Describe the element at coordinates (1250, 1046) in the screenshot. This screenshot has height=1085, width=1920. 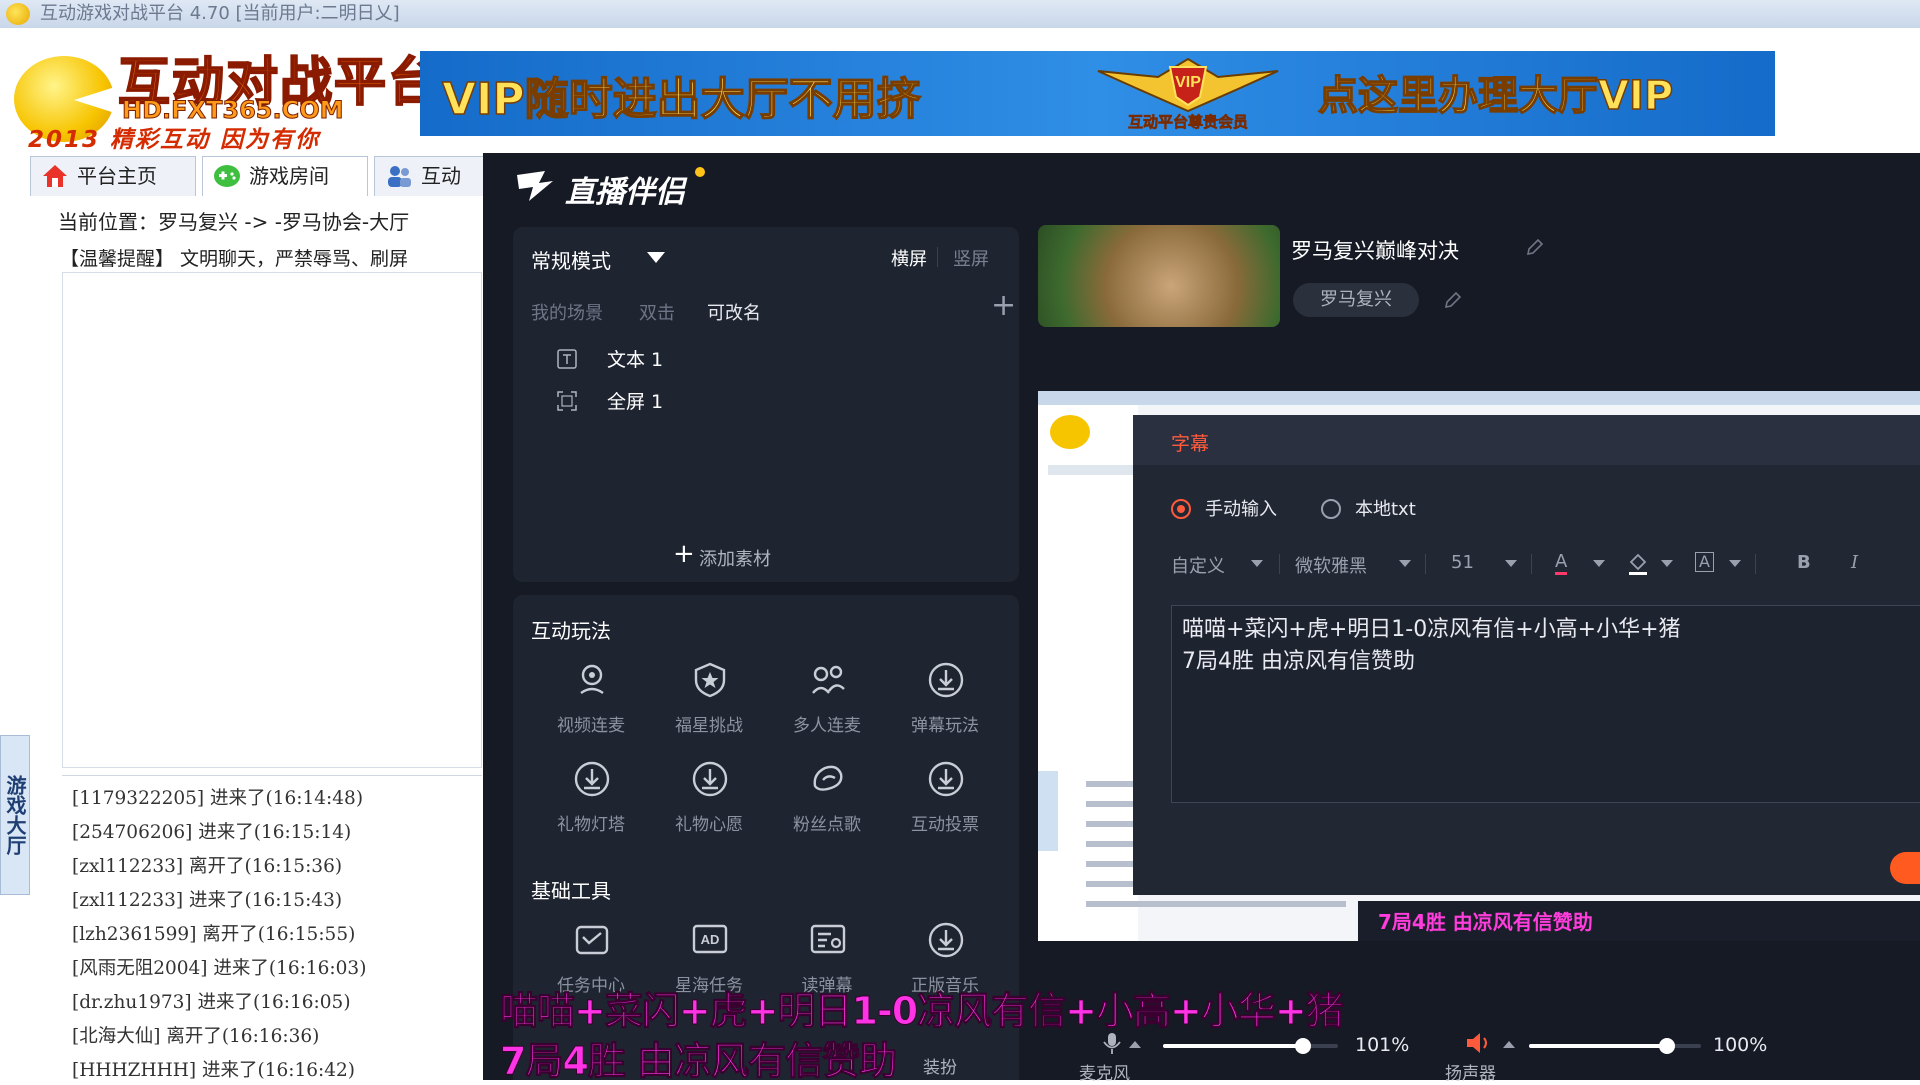
I see `microphone-volume-slider` at that location.